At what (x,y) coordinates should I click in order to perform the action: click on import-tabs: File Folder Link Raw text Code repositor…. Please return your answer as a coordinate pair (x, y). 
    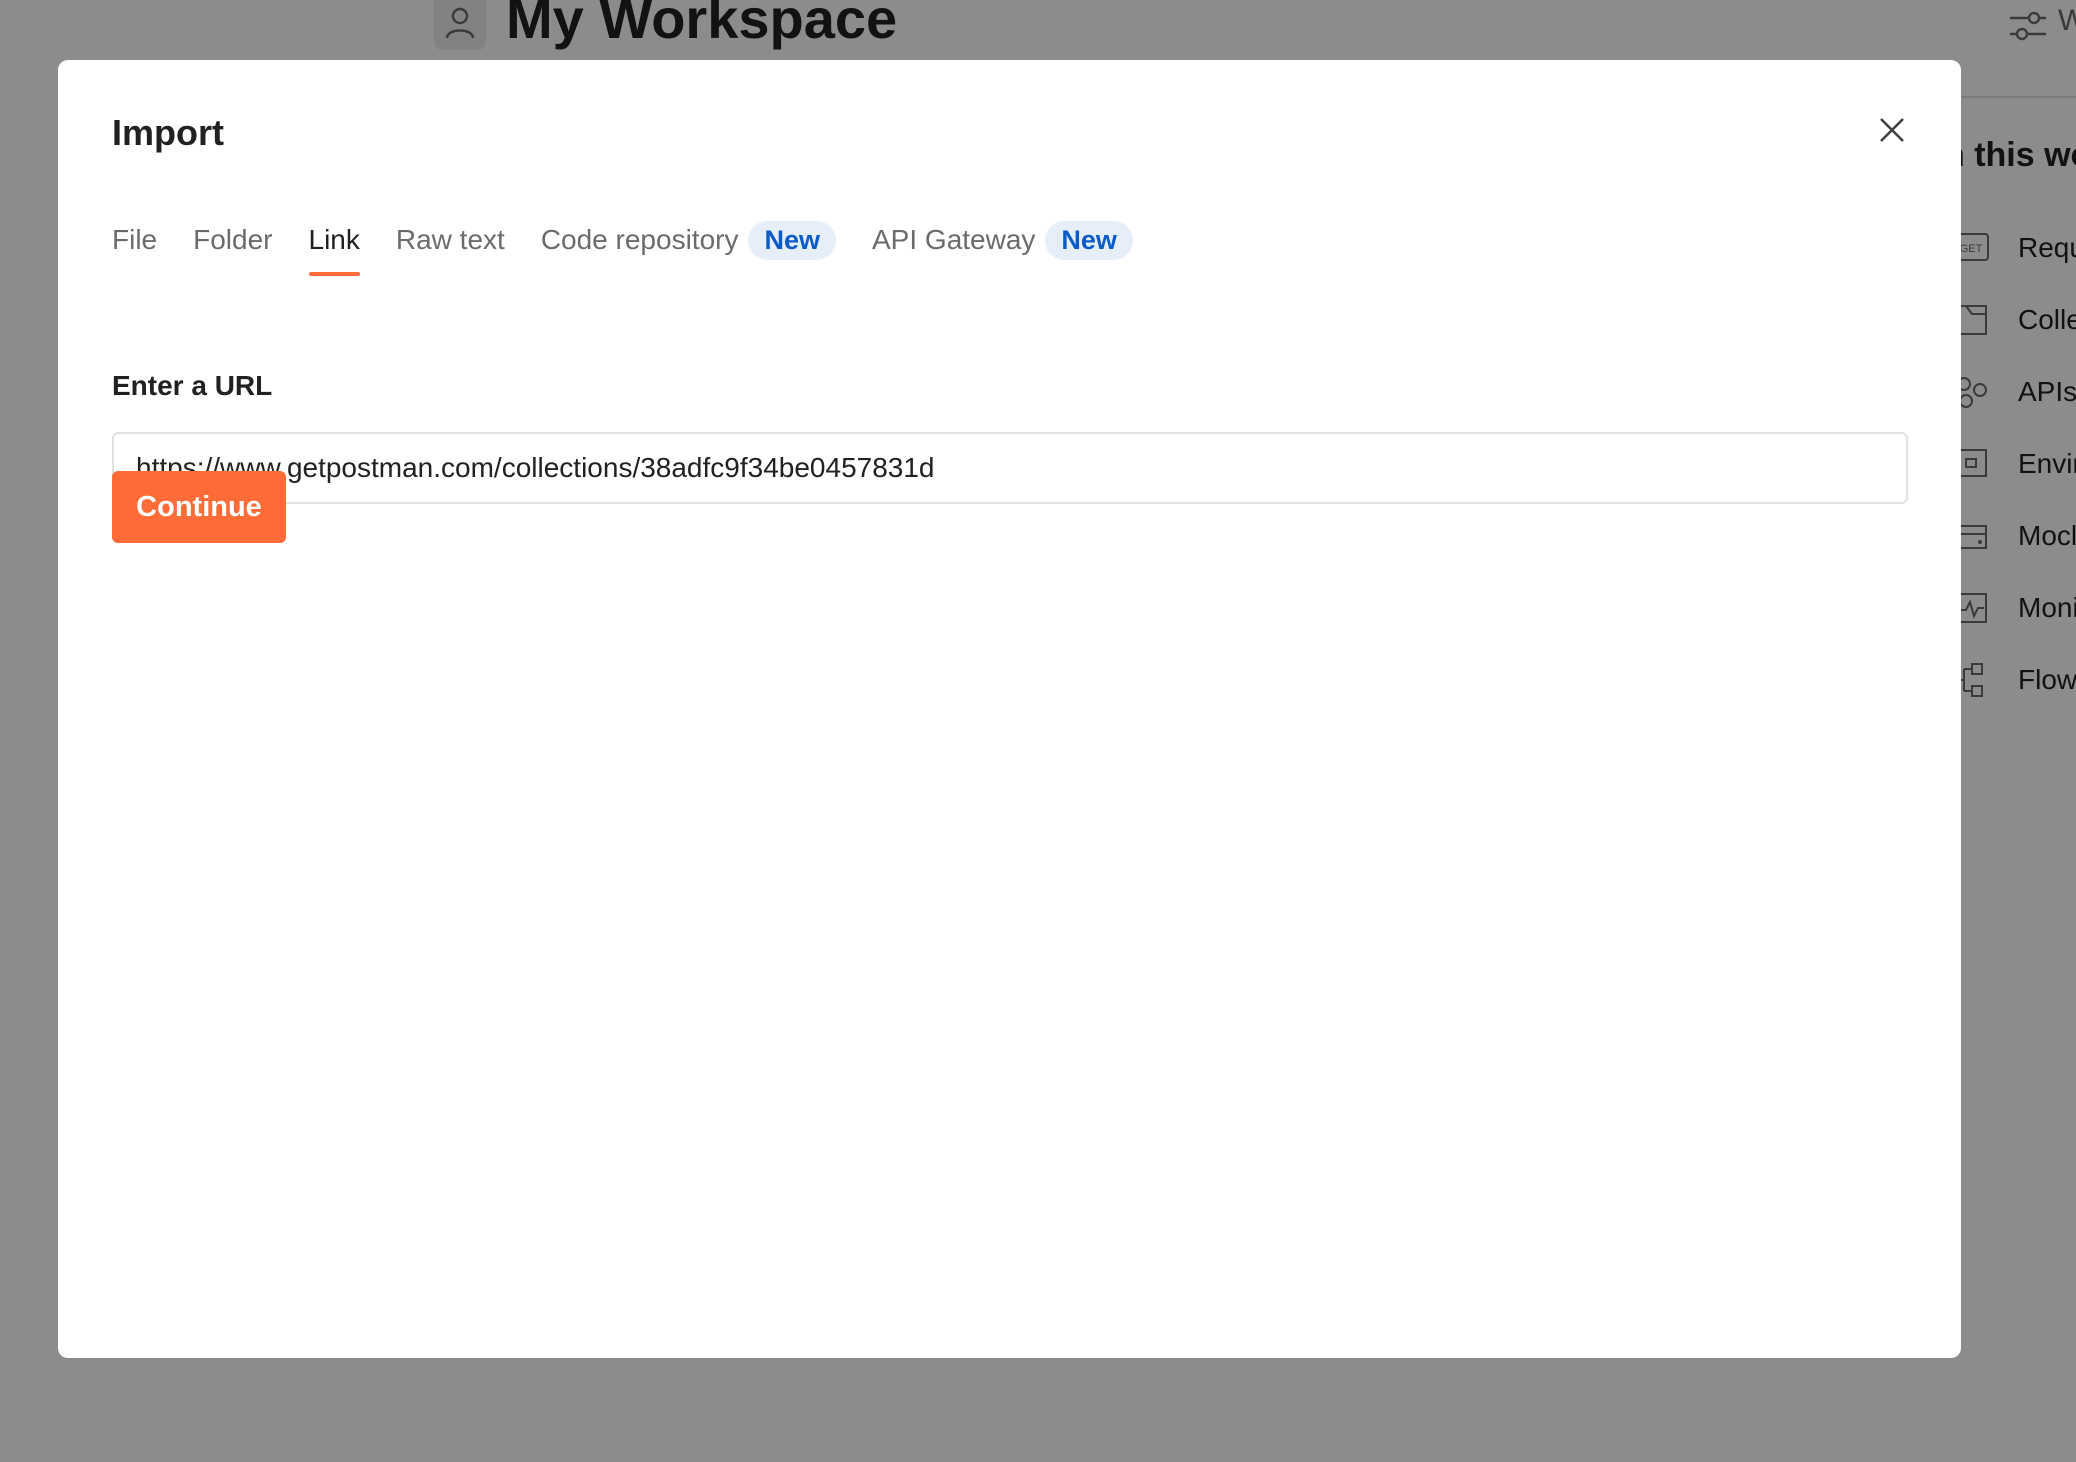
    Looking at the image, I should click on (640, 248).